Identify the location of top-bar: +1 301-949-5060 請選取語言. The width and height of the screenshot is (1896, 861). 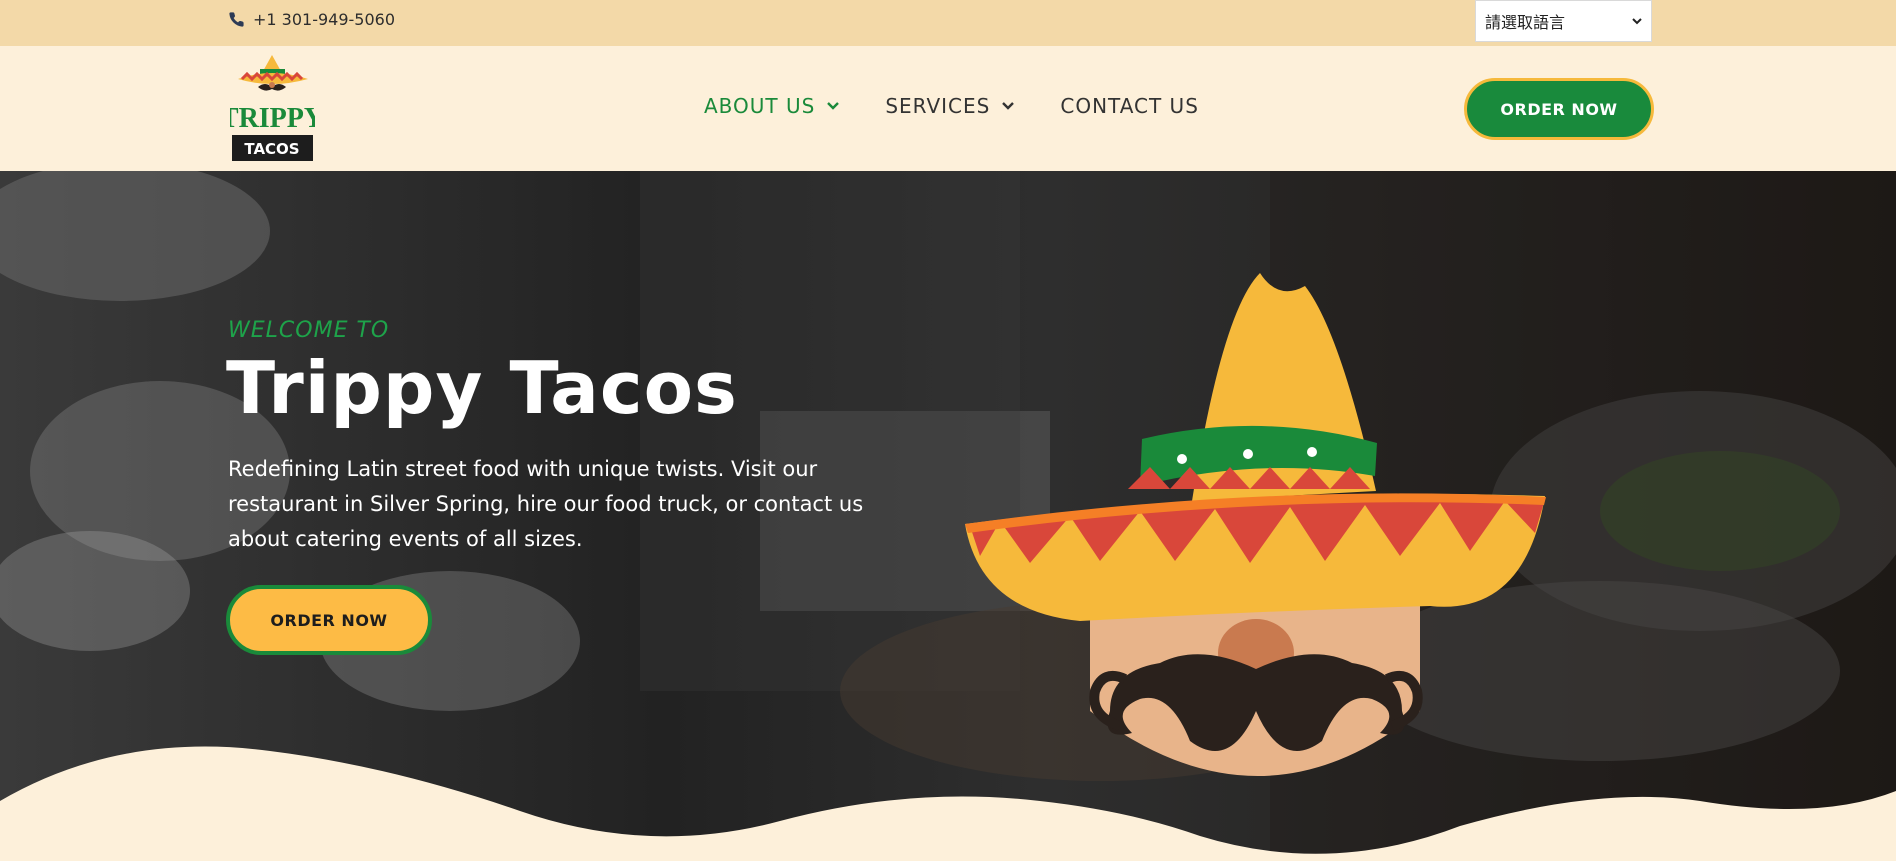
(948, 23).